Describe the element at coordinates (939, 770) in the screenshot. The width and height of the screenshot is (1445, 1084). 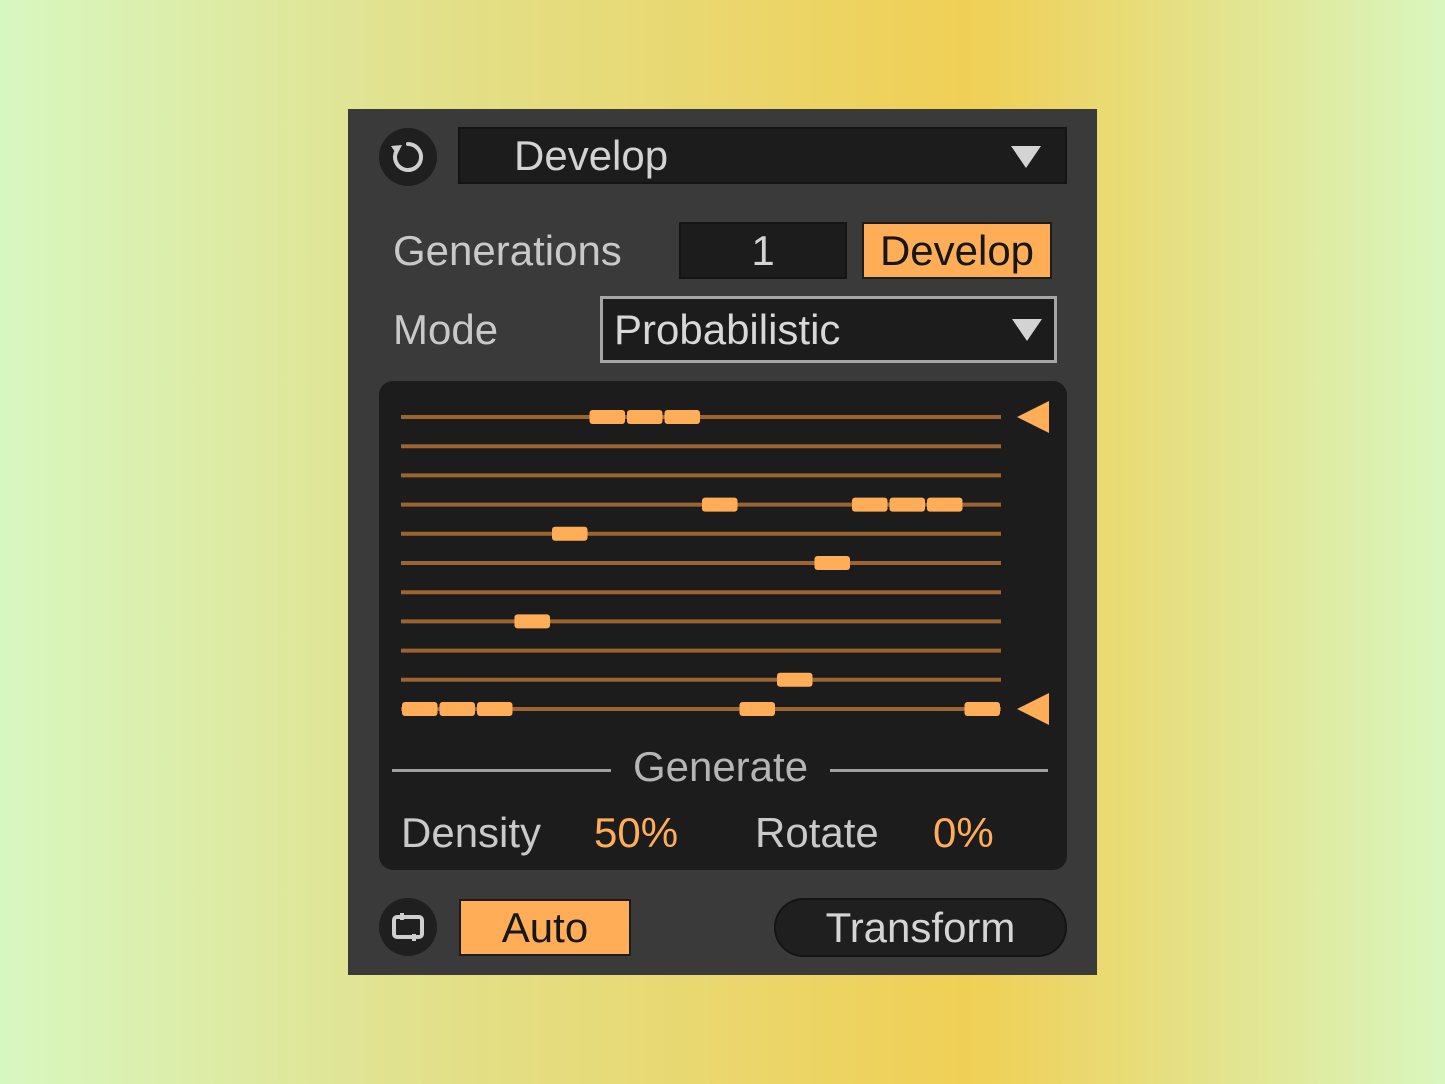
I see `section-divider-right` at that location.